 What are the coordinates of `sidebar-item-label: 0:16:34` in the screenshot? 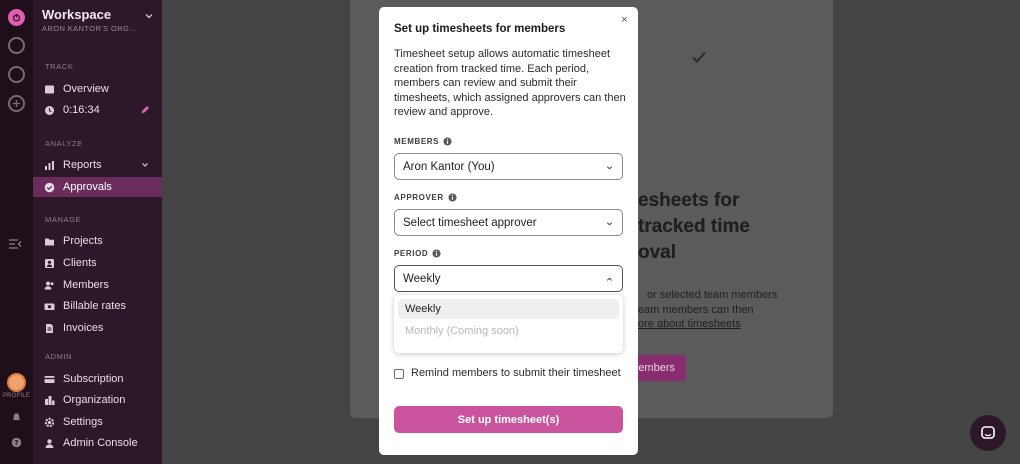 It's located at (81, 110).